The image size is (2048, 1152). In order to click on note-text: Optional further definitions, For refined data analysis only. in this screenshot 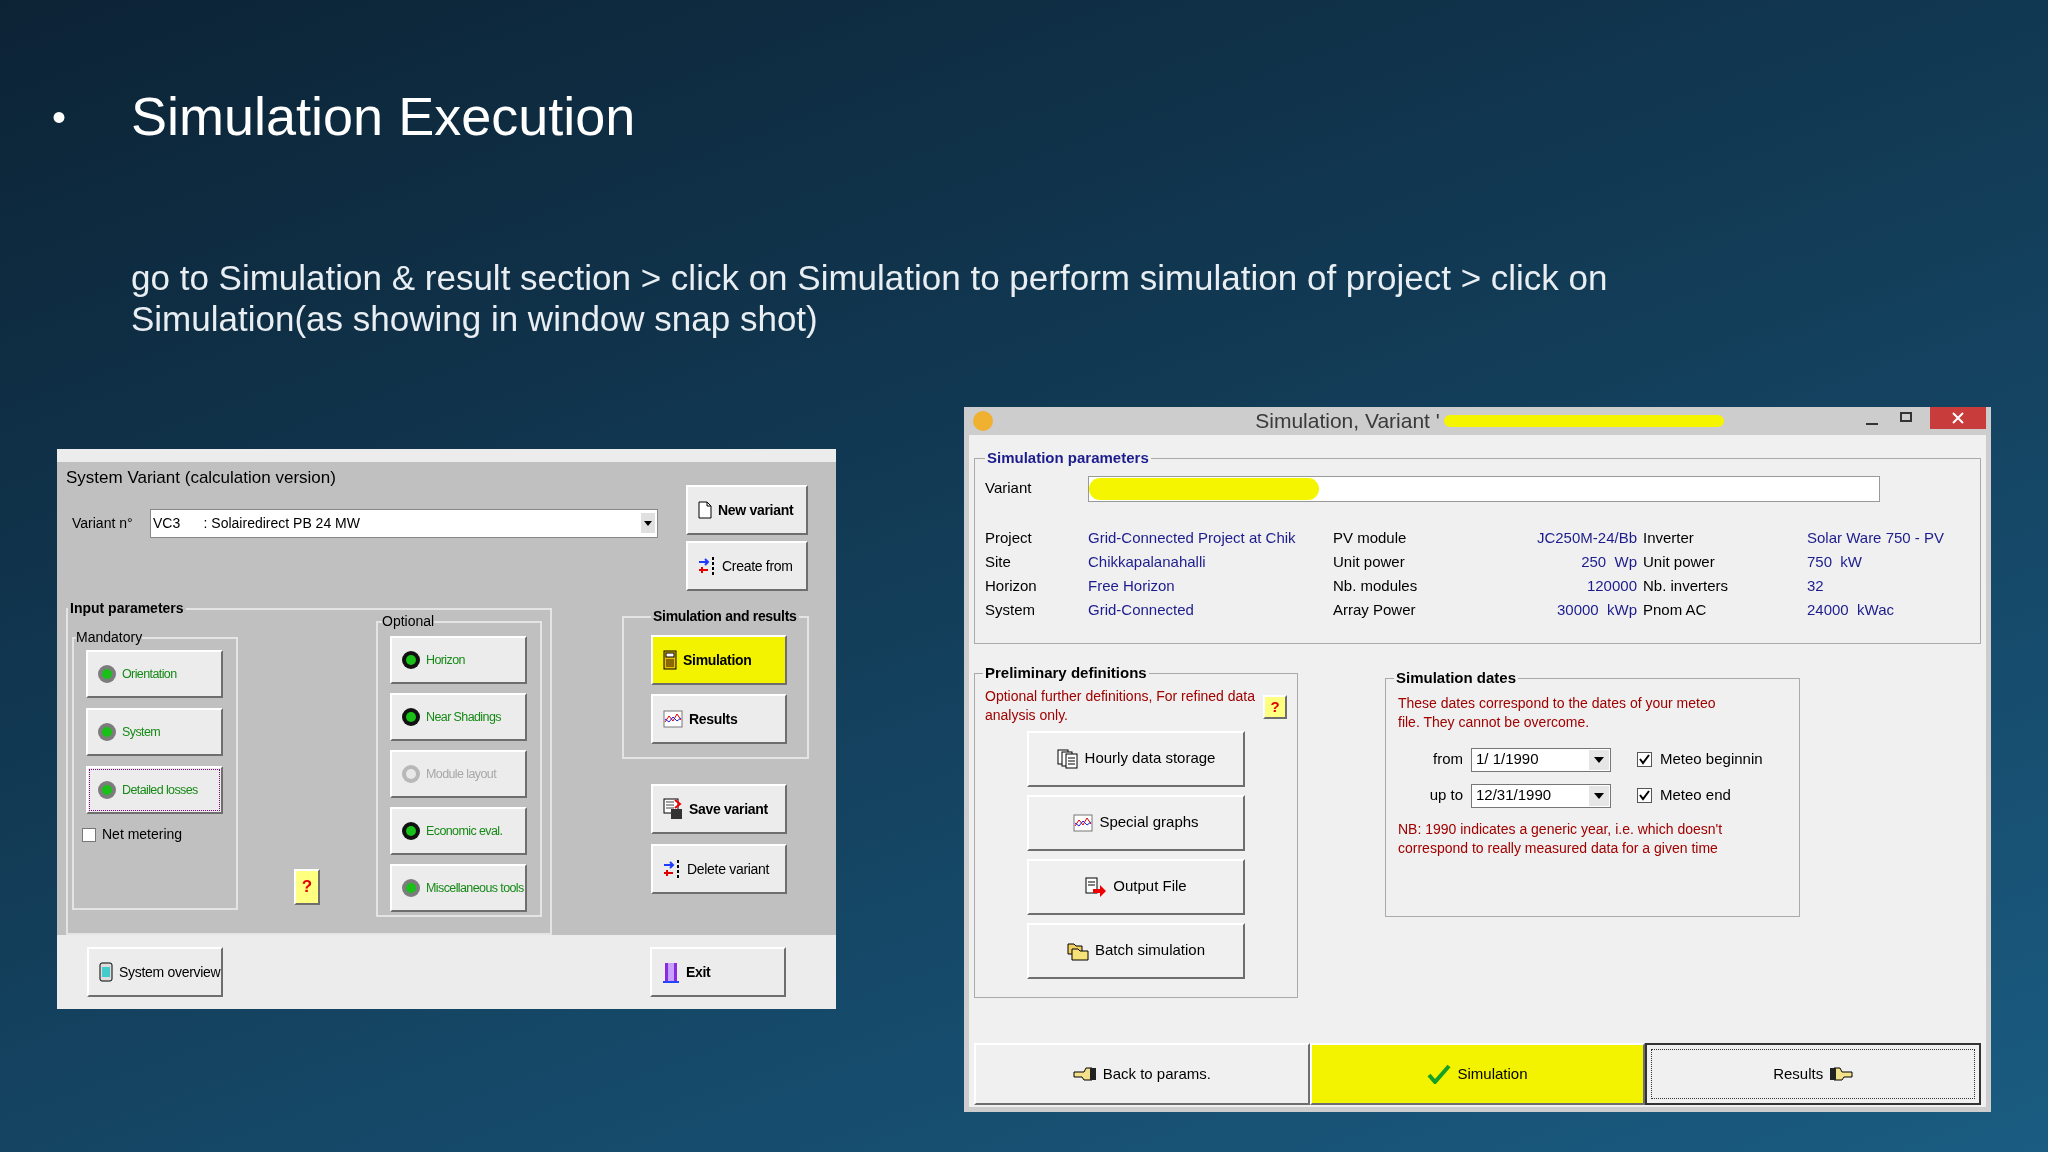, I will do `click(1121, 705)`.